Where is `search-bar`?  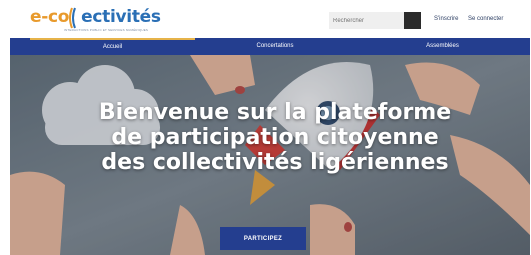
search-bar is located at coordinates (375, 20).